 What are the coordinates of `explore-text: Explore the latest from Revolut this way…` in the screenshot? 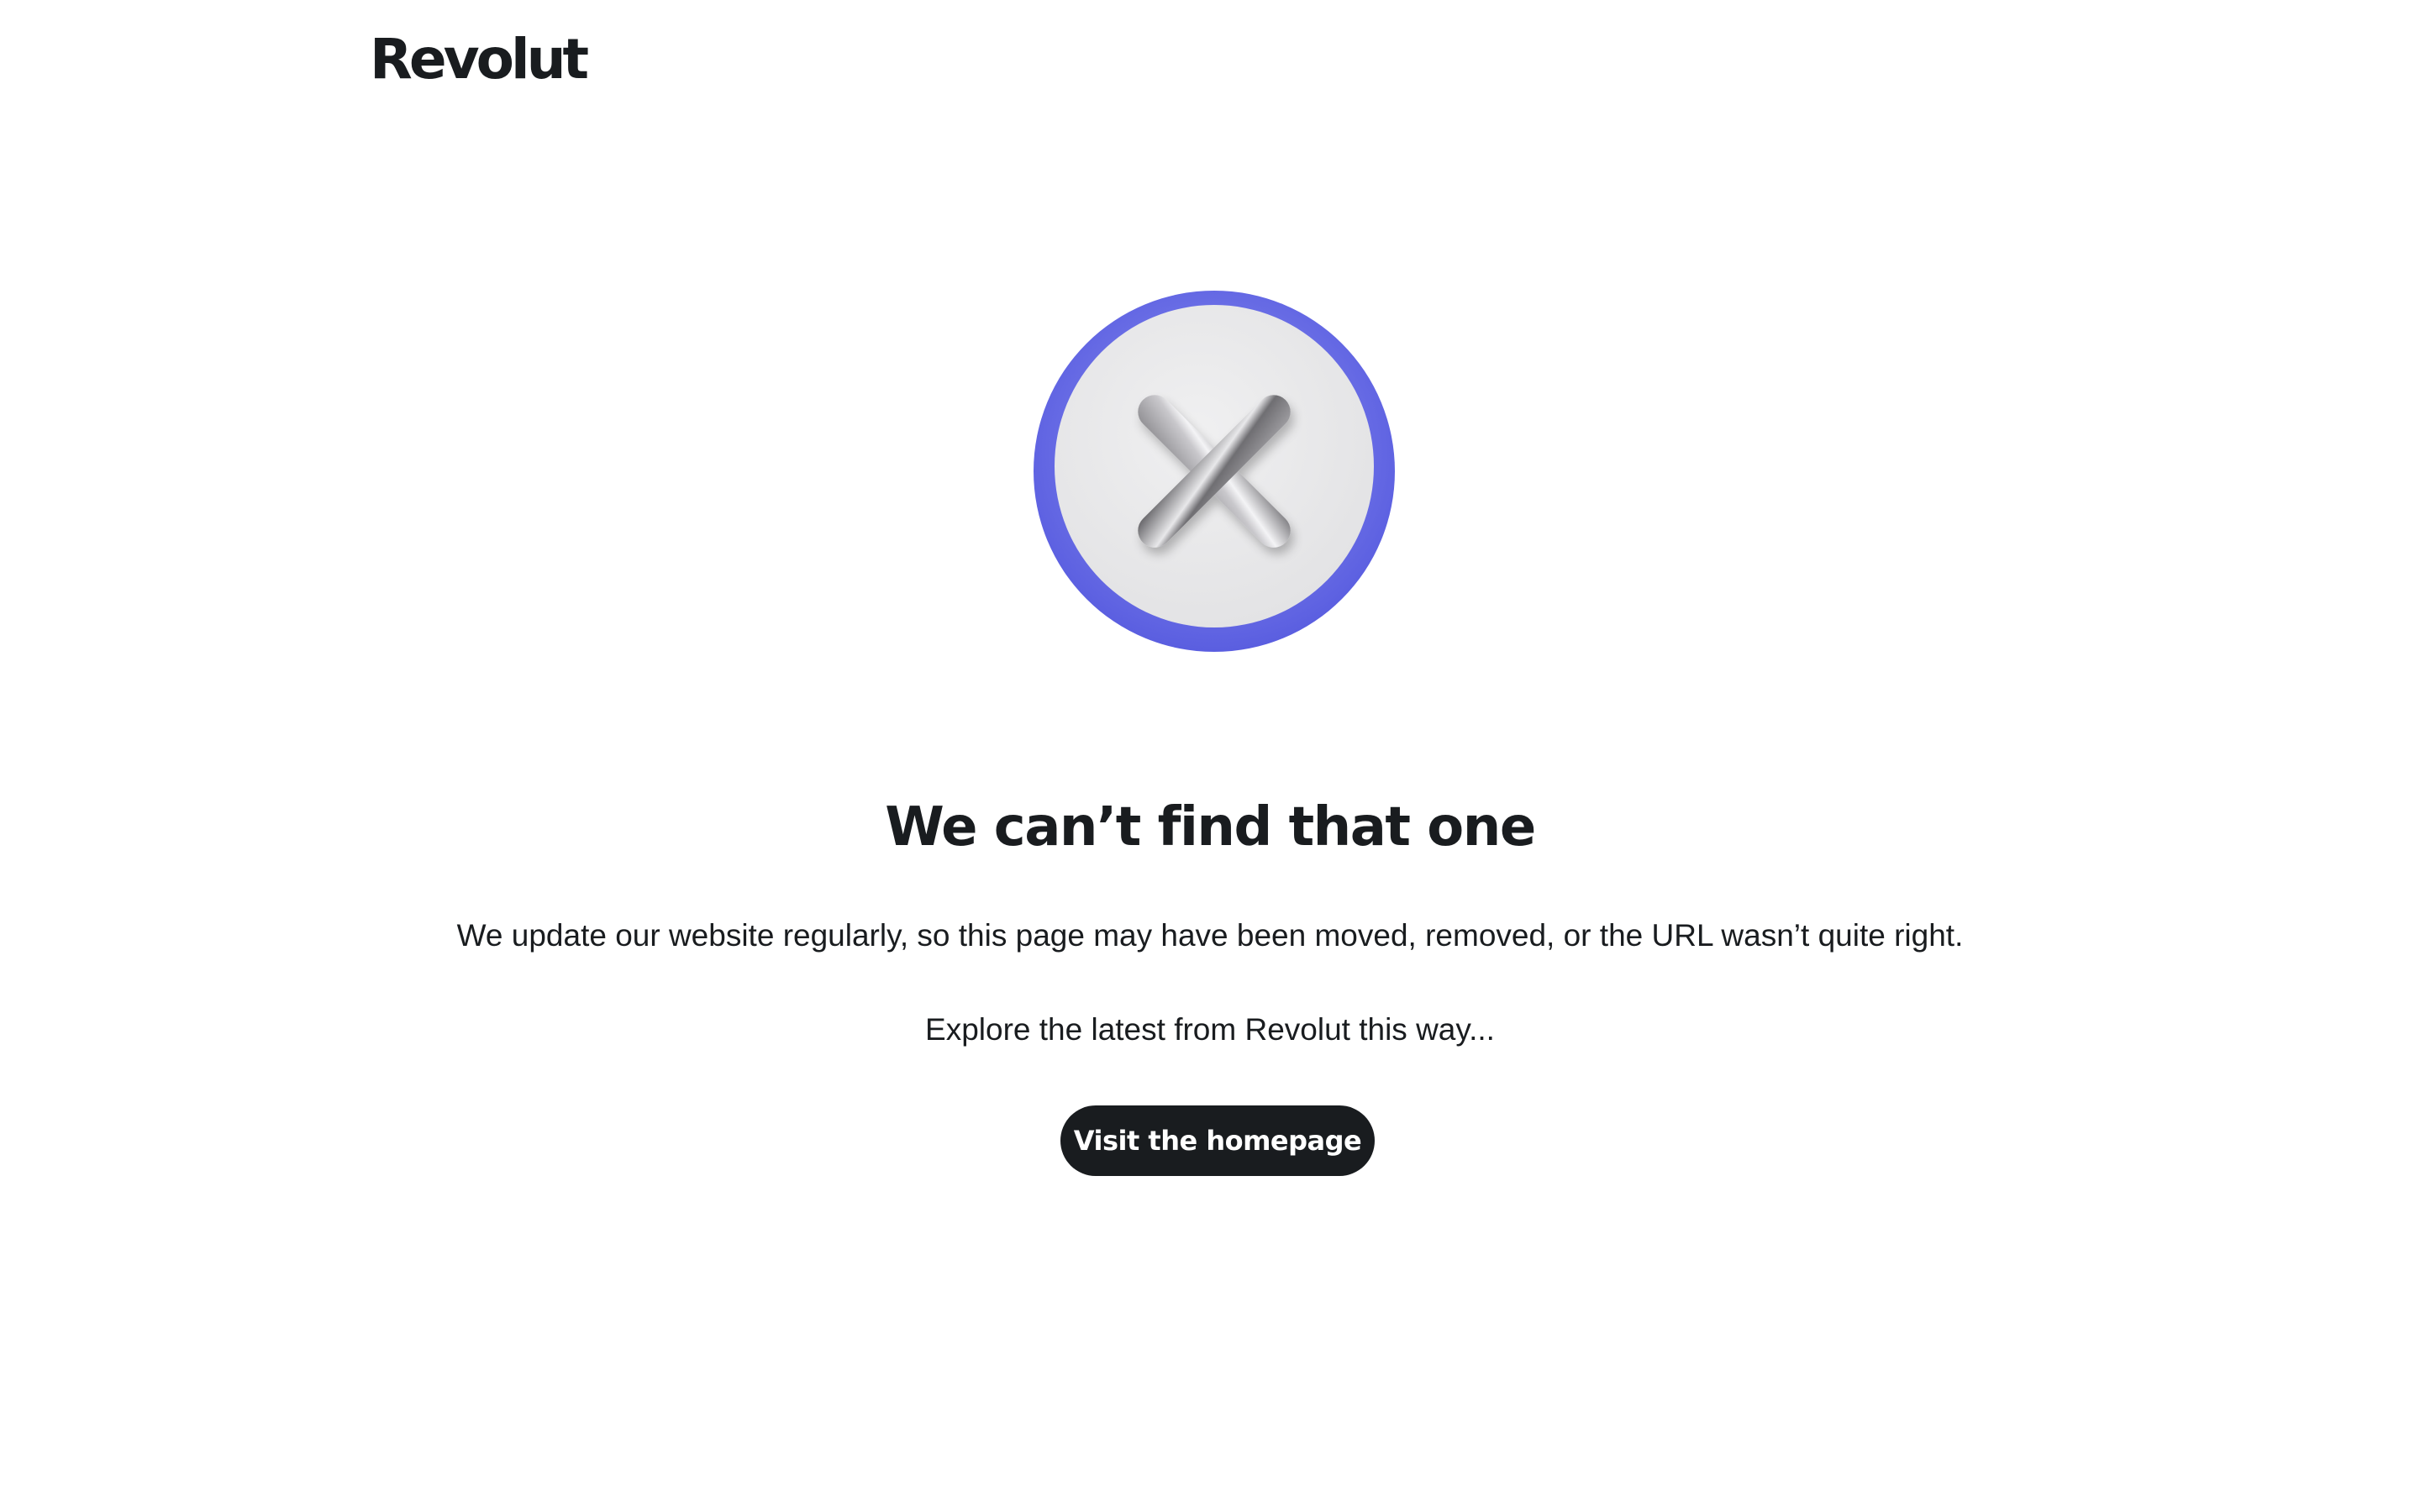 It's located at (1210, 1029).